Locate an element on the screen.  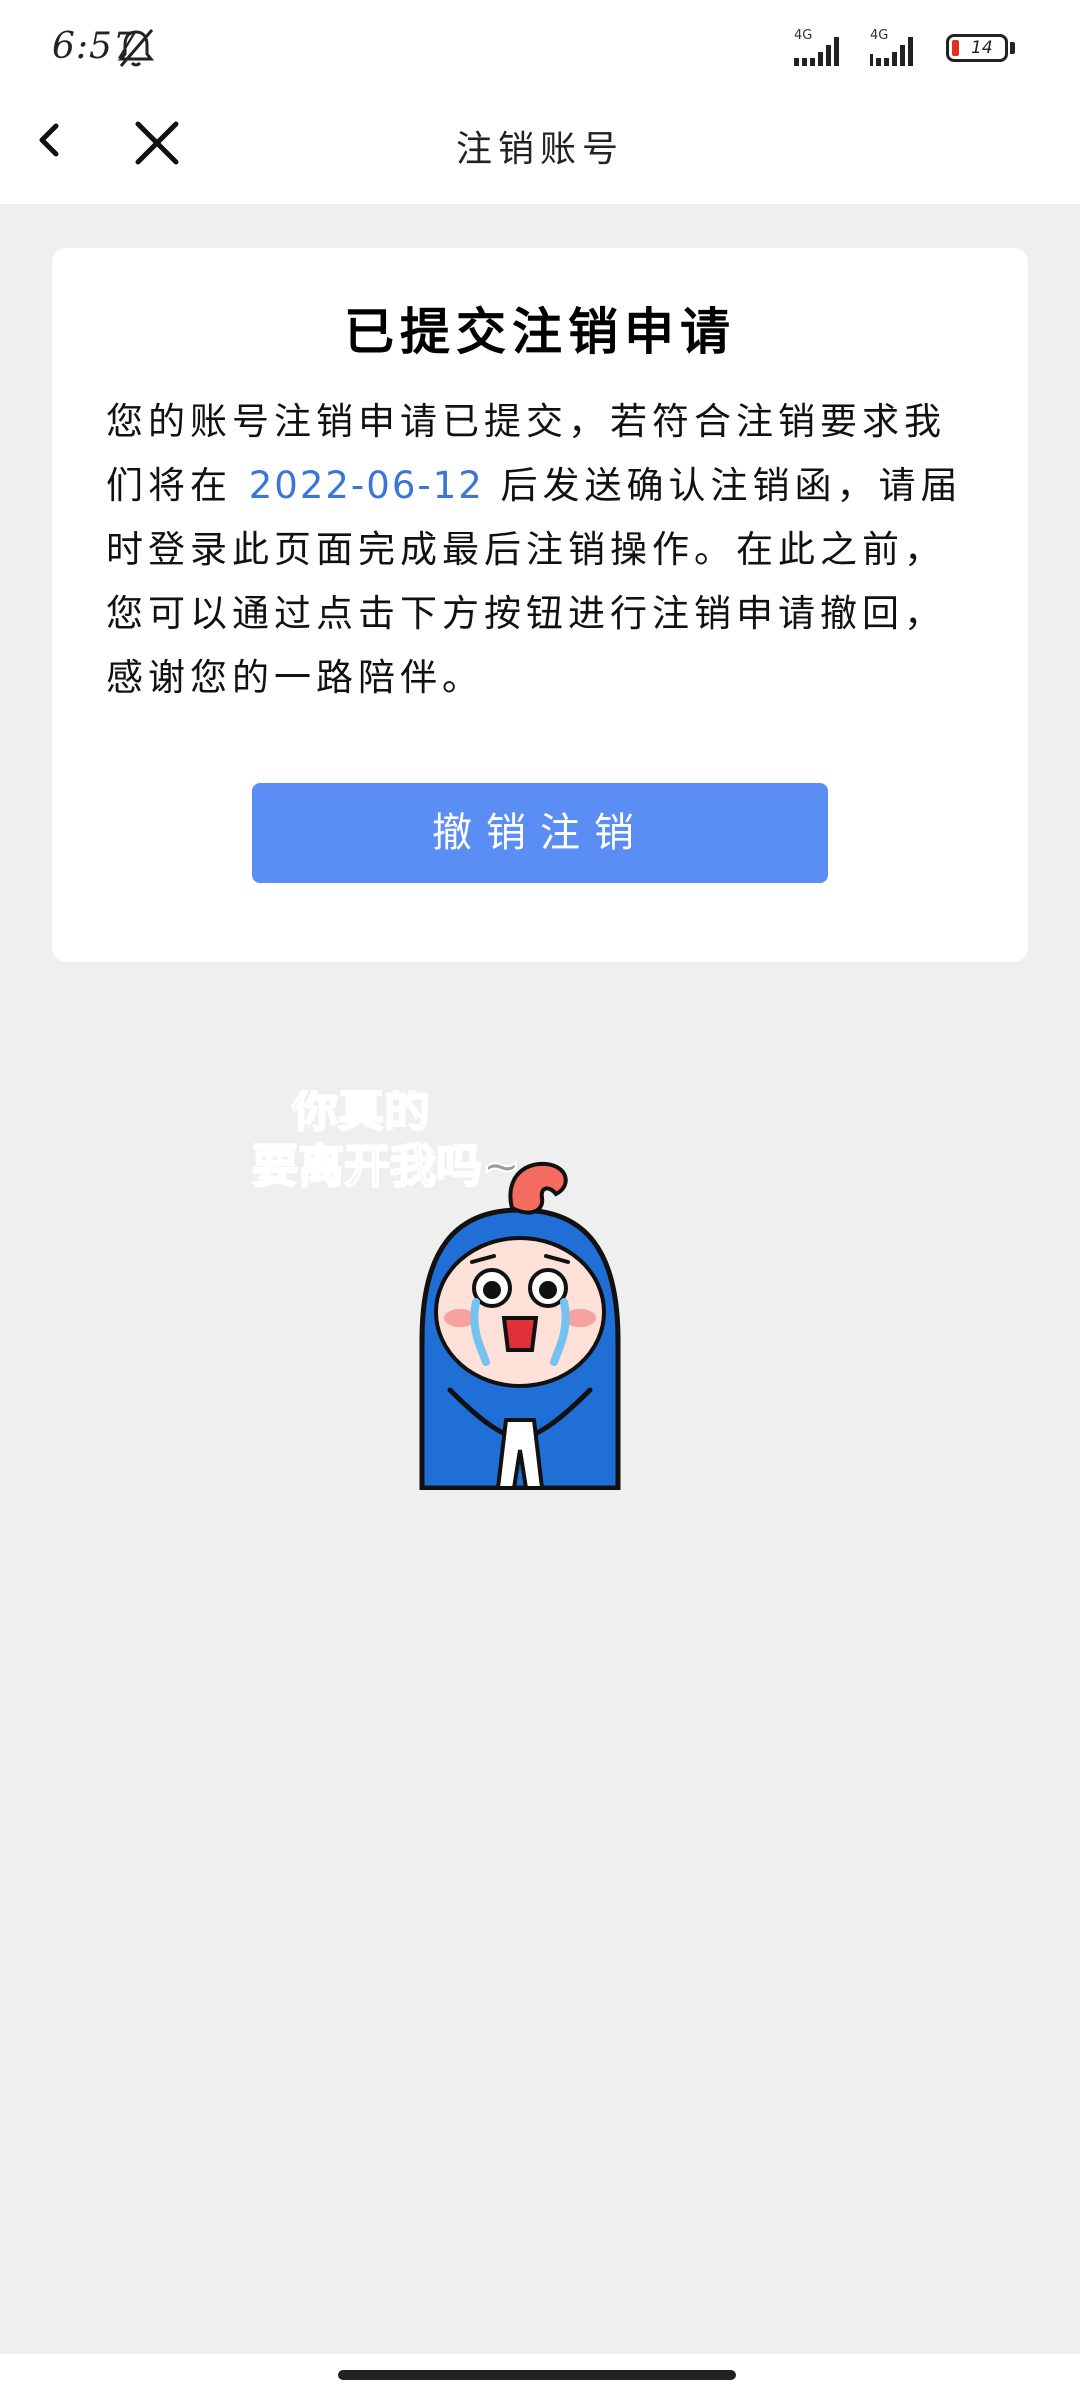
sticker-text-line2: 要离开我吗~ is located at coordinates (386, 1166).